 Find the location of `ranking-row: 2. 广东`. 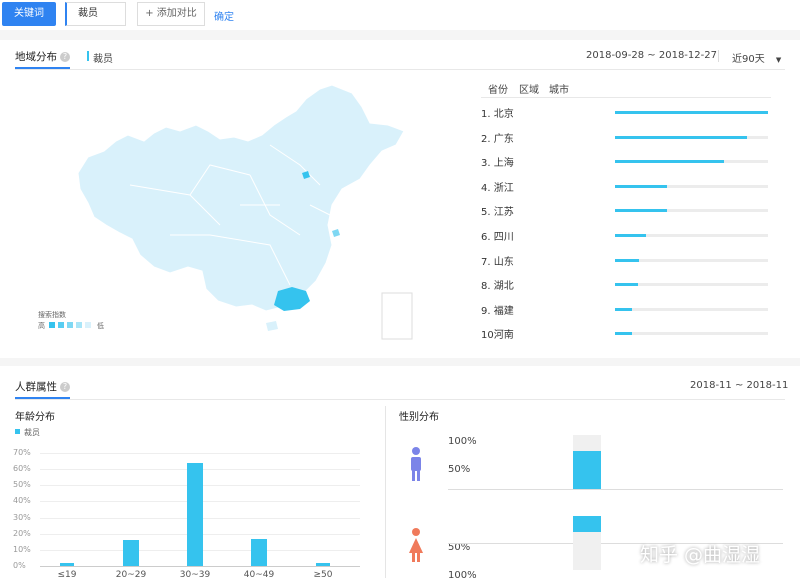

ranking-row: 2. 广东 is located at coordinates (626, 137).